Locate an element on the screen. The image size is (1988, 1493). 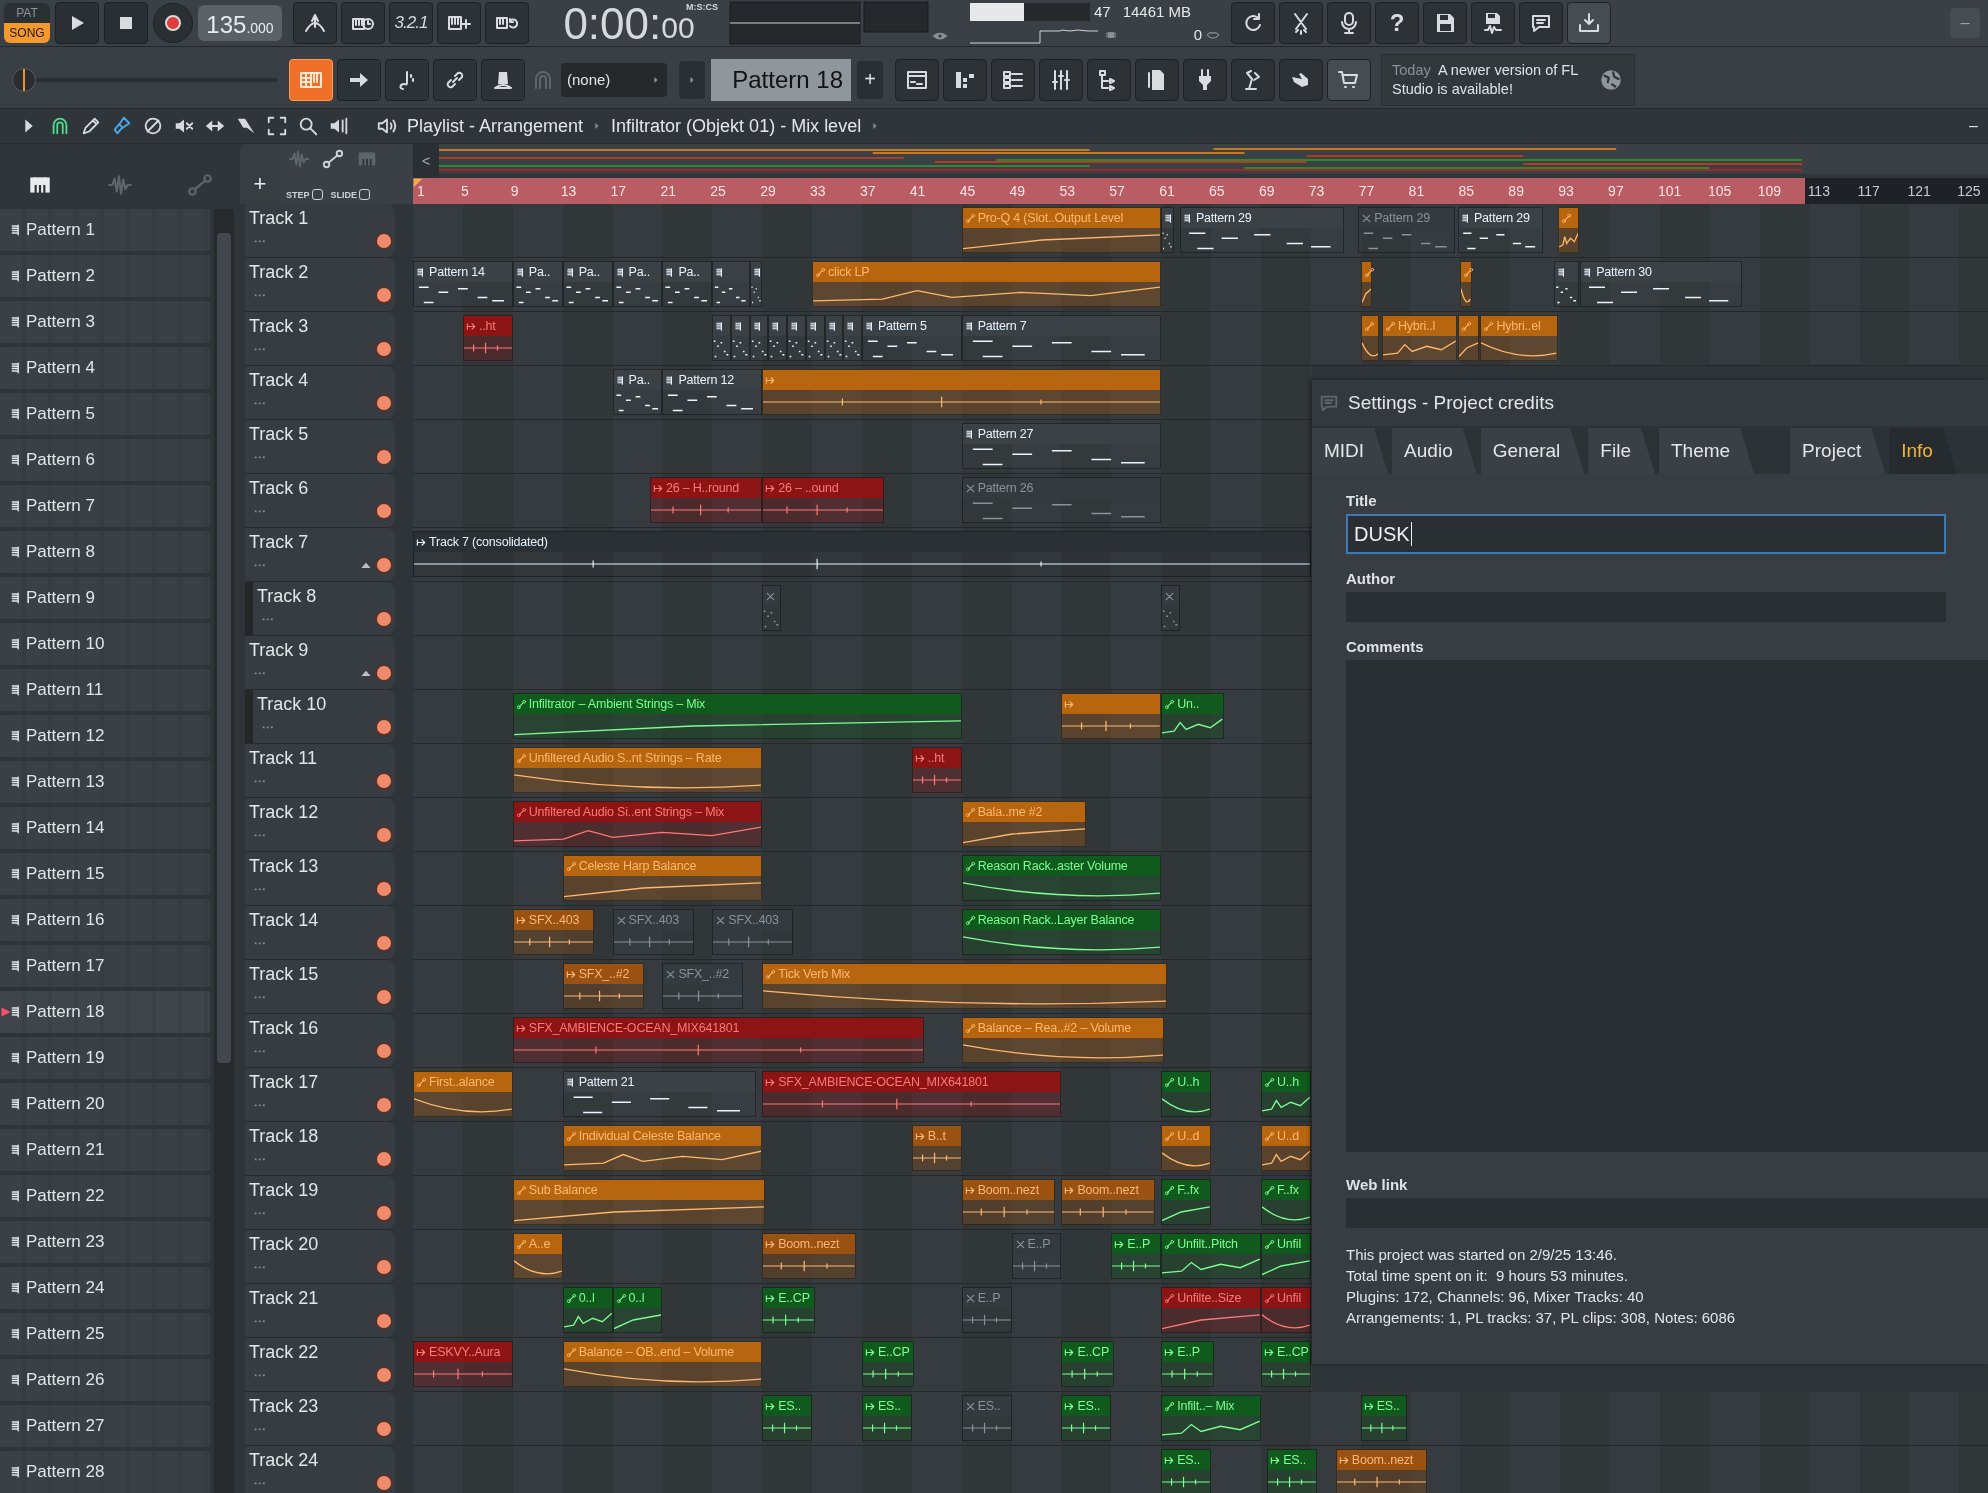
settings-tab: Audio is located at coordinates (1434, 451).